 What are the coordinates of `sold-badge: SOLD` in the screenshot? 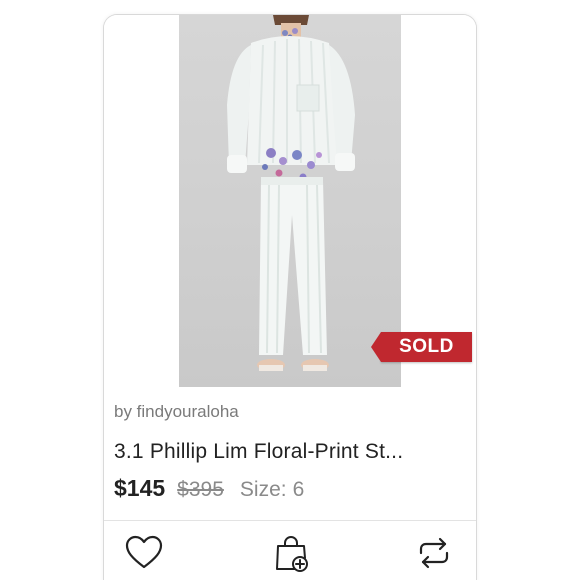 It's located at (421, 347).